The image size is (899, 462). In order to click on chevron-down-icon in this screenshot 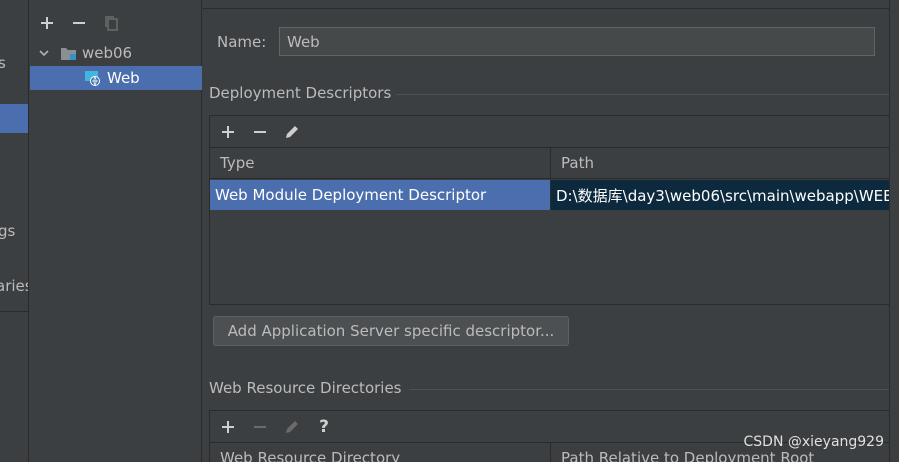, I will do `click(44, 53)`.